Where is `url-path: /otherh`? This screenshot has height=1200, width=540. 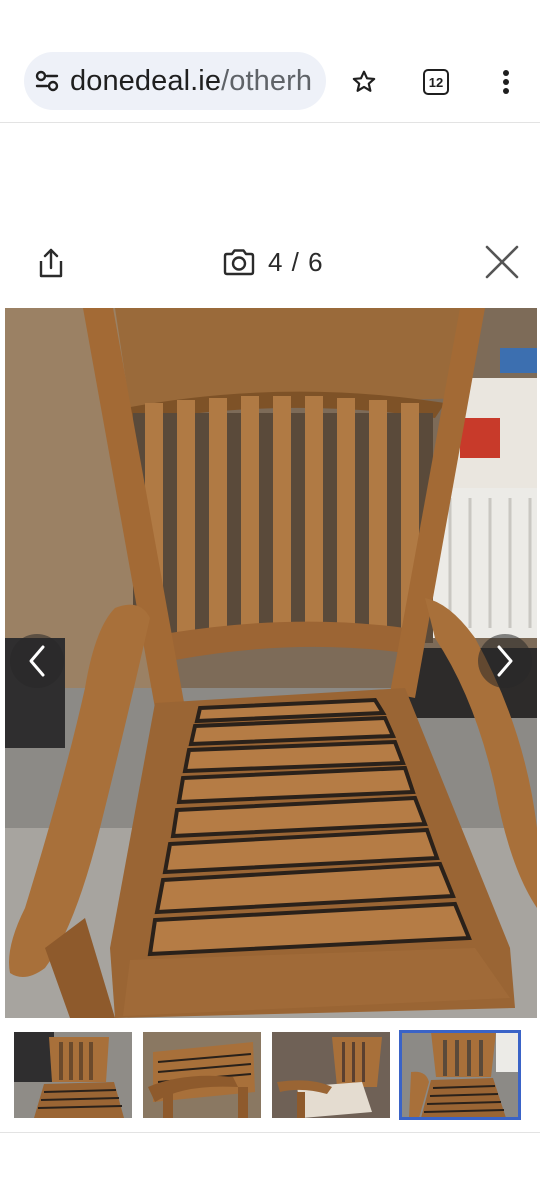 url-path: /otherh is located at coordinates (267, 80).